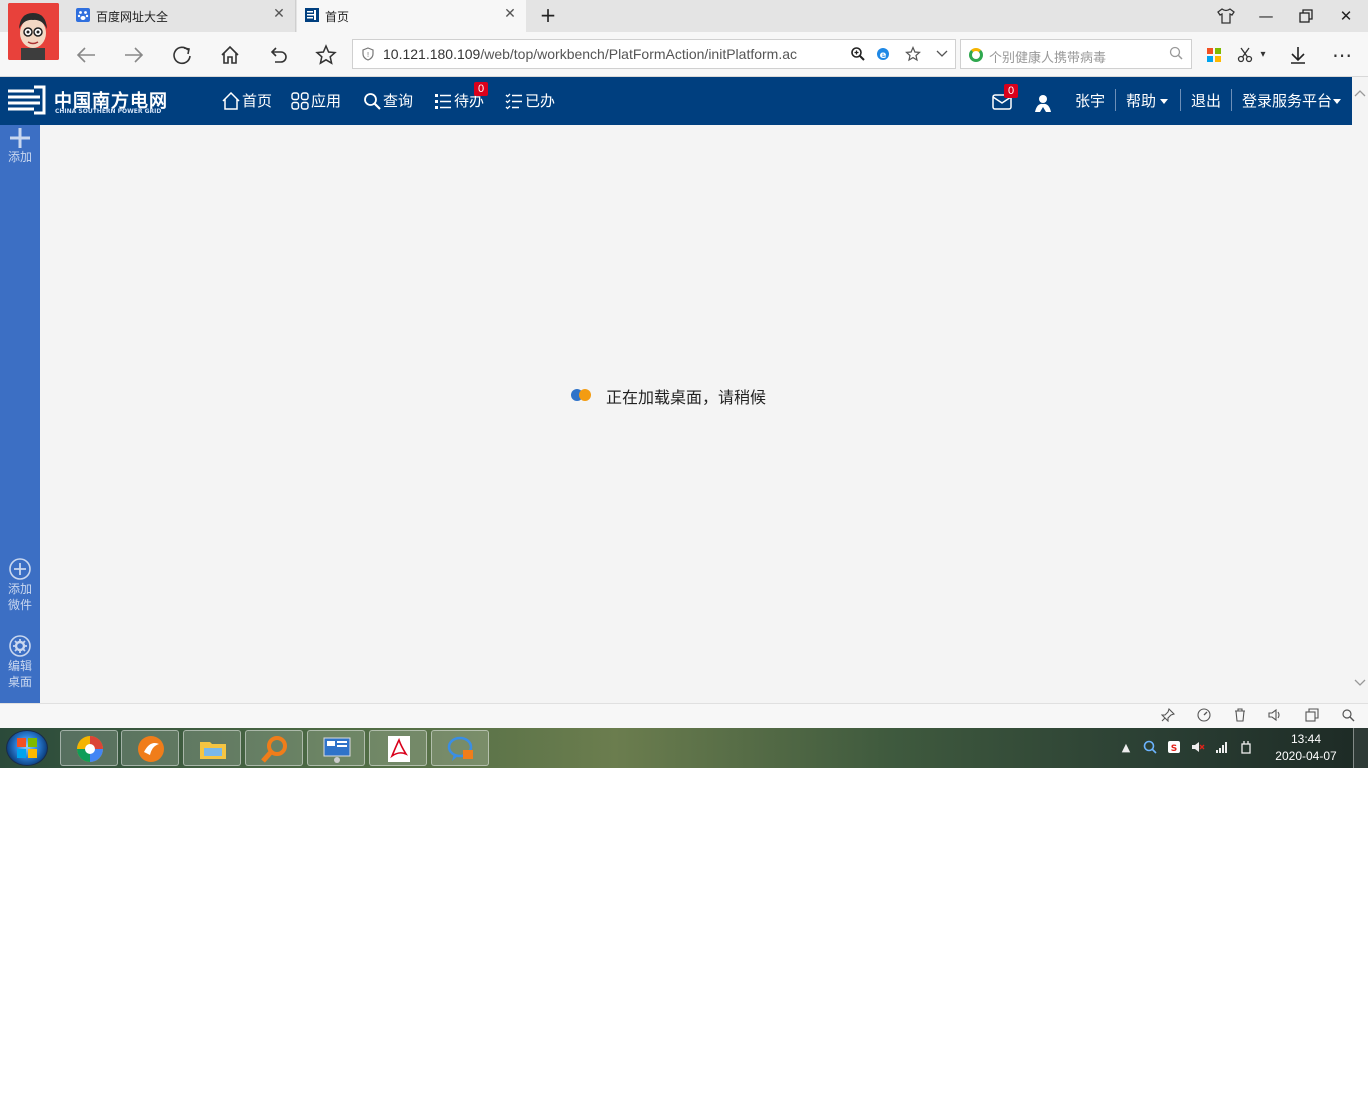 The image size is (1368, 1116). Describe the element at coordinates (1263, 55) in the screenshot. I see `screenshot-menu-button: ▾` at that location.